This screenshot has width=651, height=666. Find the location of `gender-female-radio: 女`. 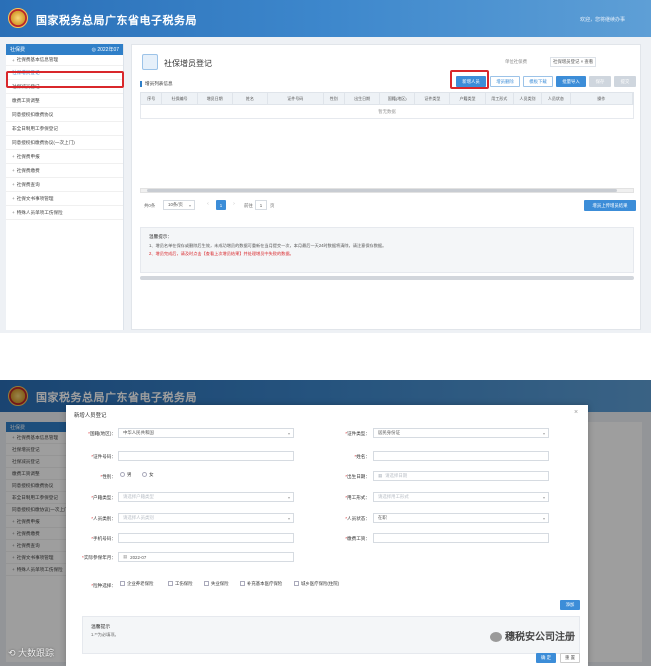

gender-female-radio: 女 is located at coordinates (148, 475).